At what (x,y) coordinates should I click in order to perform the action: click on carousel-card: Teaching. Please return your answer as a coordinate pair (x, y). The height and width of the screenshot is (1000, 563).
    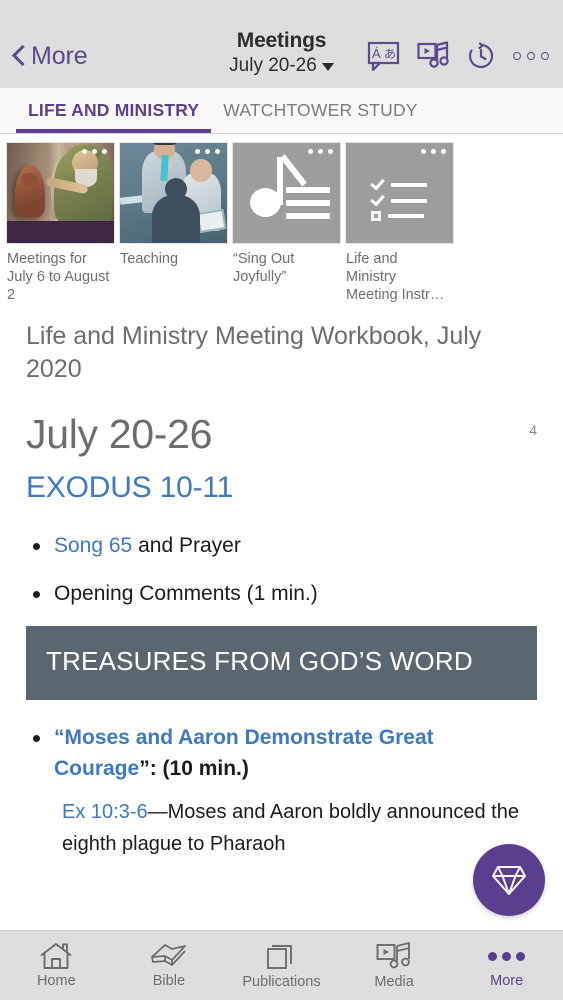
    Looking at the image, I should click on (173, 223).